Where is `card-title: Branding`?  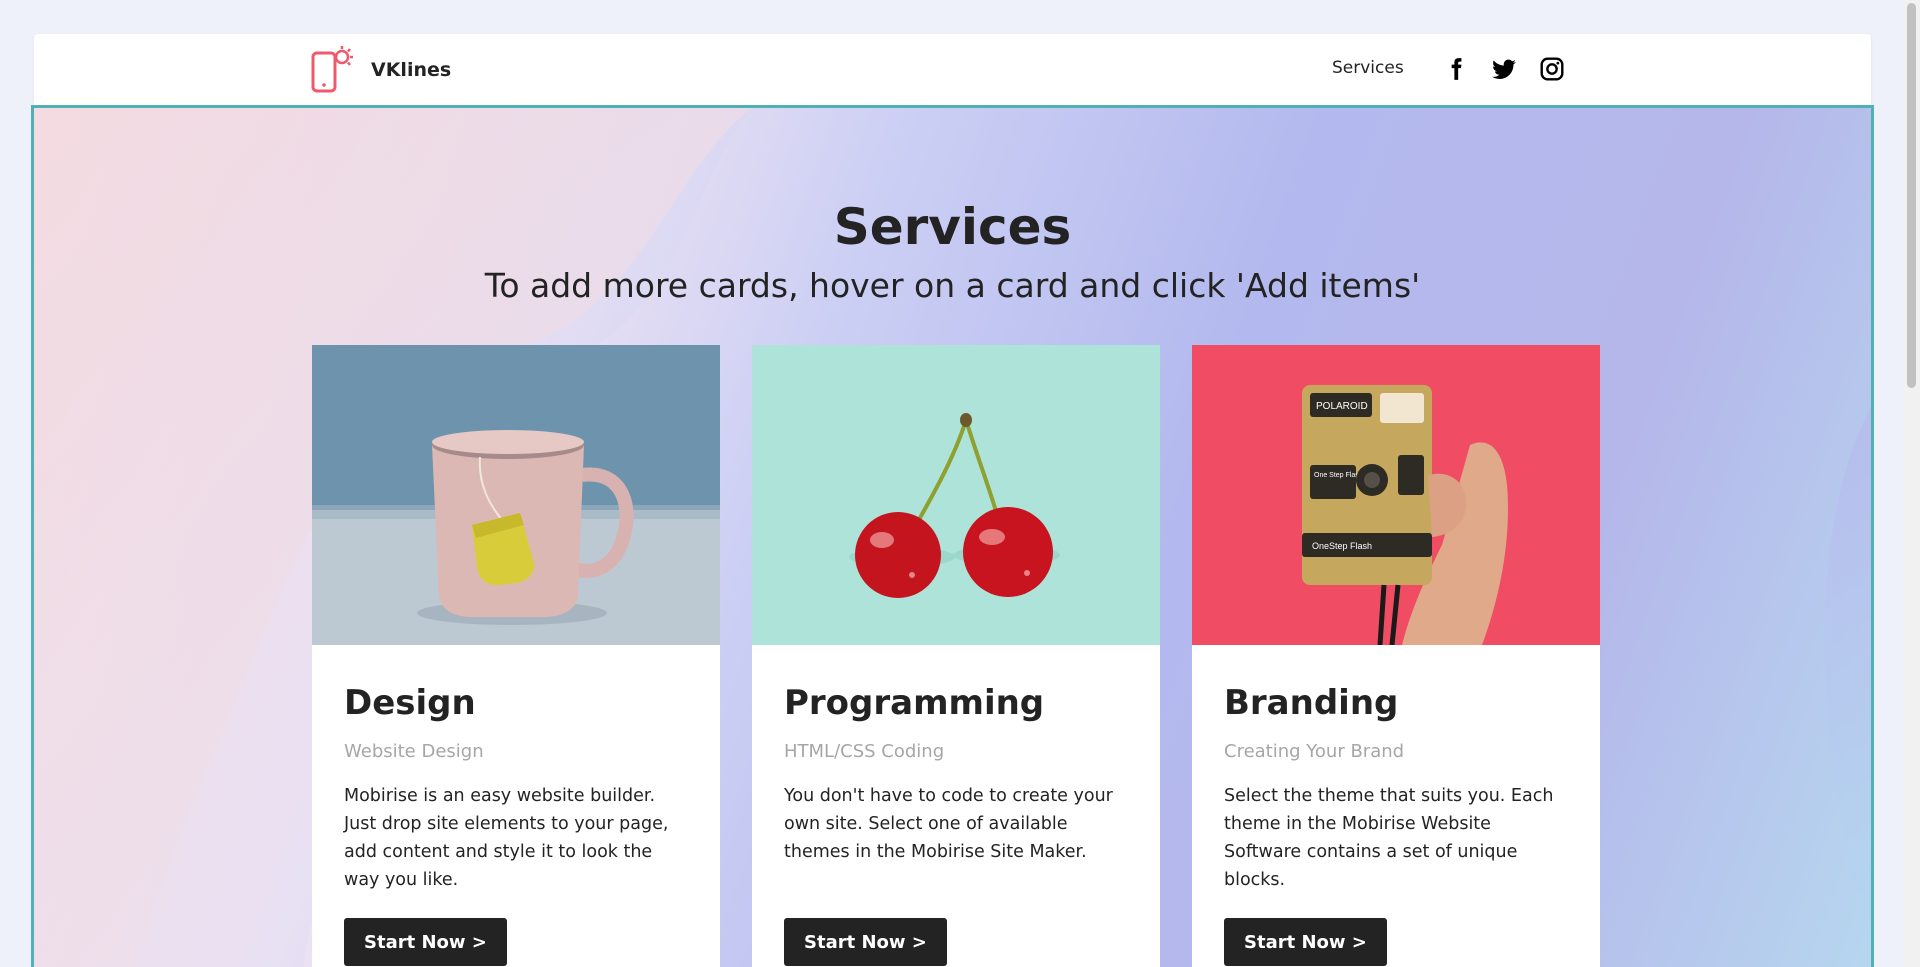 card-title: Branding is located at coordinates (1311, 703).